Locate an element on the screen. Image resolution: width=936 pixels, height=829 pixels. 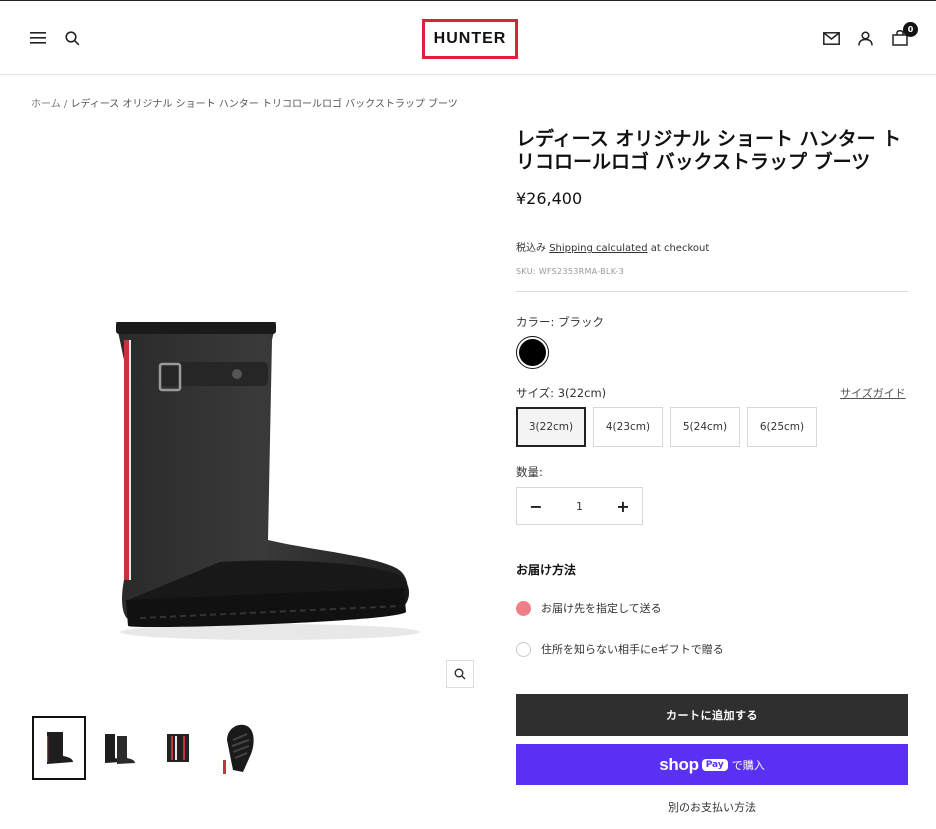
account-icon is located at coordinates (865, 38).